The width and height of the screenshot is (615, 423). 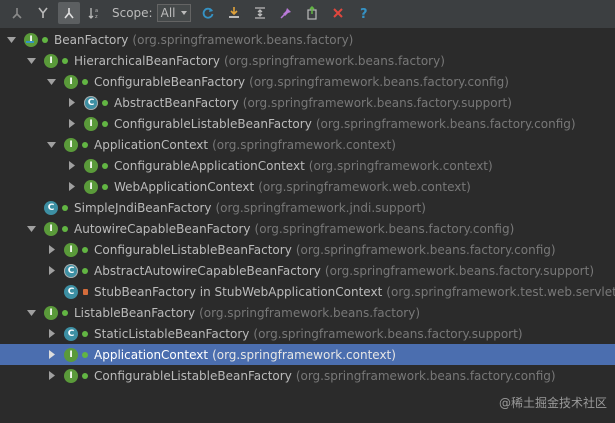 I want to click on help-button: ?, so click(x=364, y=13).